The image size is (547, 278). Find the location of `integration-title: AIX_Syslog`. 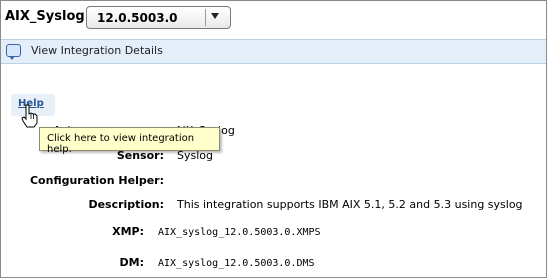

integration-title: AIX_Syslog is located at coordinates (45, 16).